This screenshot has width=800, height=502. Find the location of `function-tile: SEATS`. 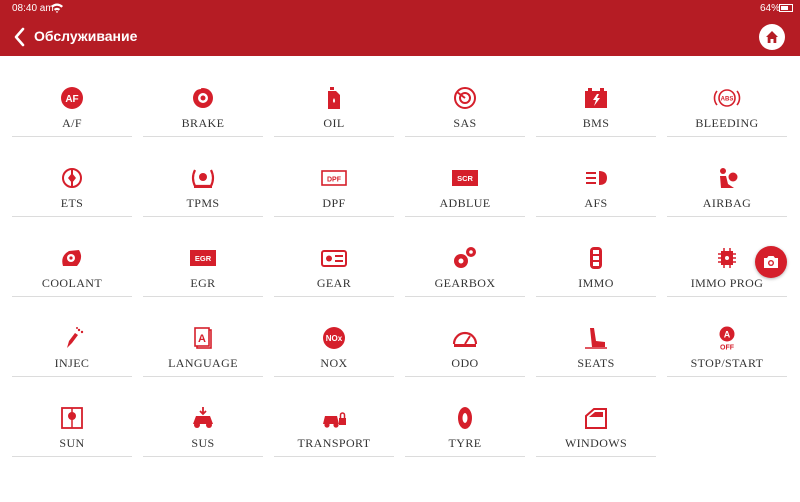

function-tile: SEATS is located at coordinates (596, 348).